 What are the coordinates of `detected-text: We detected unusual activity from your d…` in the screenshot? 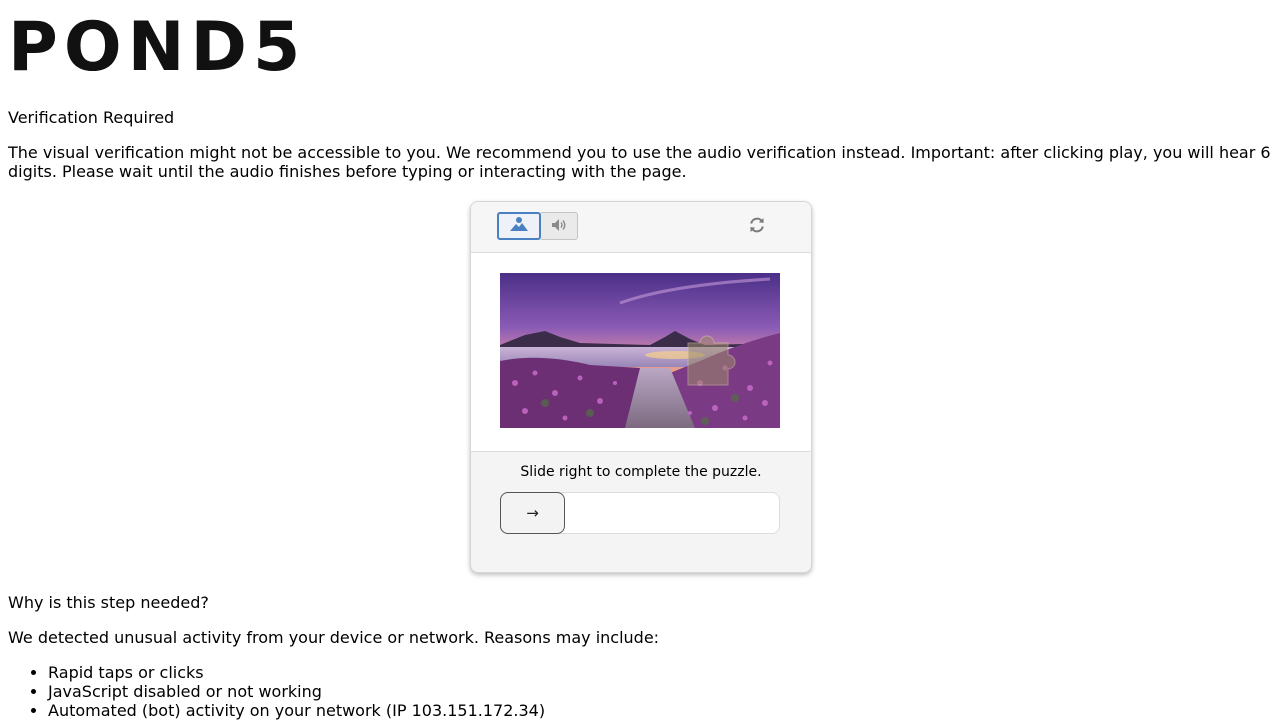 It's located at (334, 637).